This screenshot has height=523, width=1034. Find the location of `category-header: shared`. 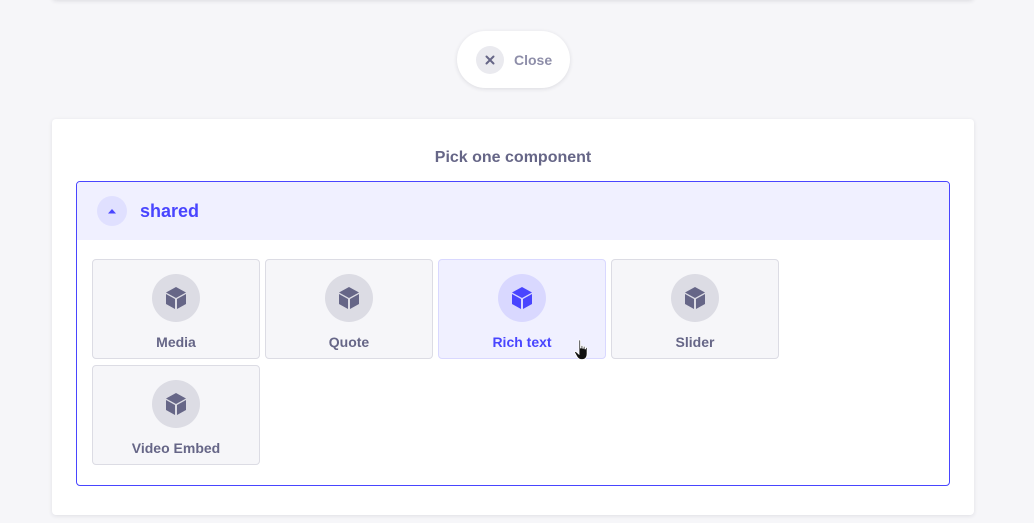

category-header: shared is located at coordinates (513, 211).